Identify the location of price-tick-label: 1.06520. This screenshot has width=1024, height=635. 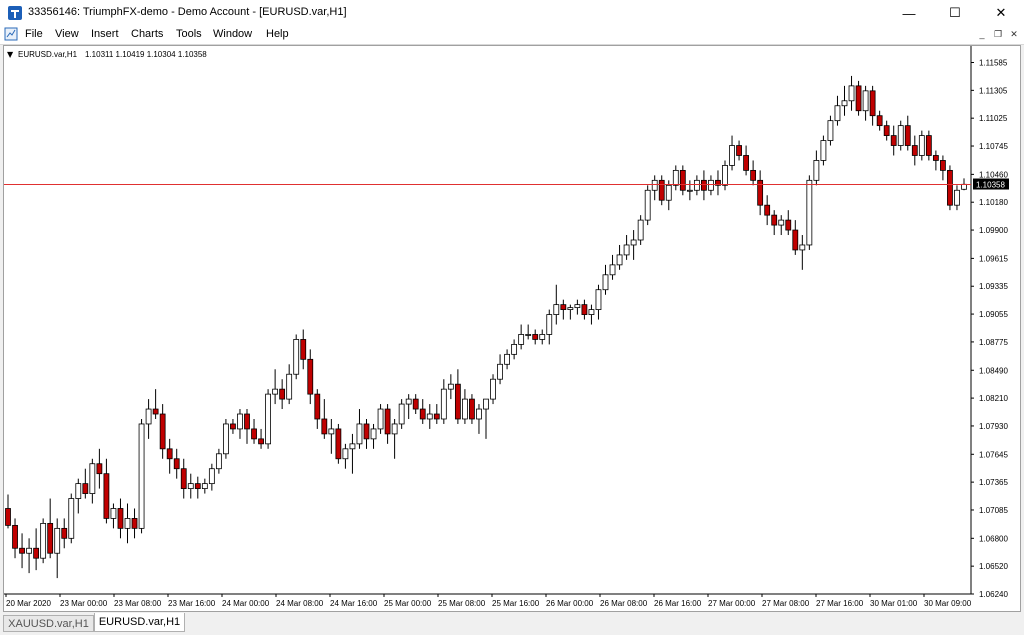
(993, 566).